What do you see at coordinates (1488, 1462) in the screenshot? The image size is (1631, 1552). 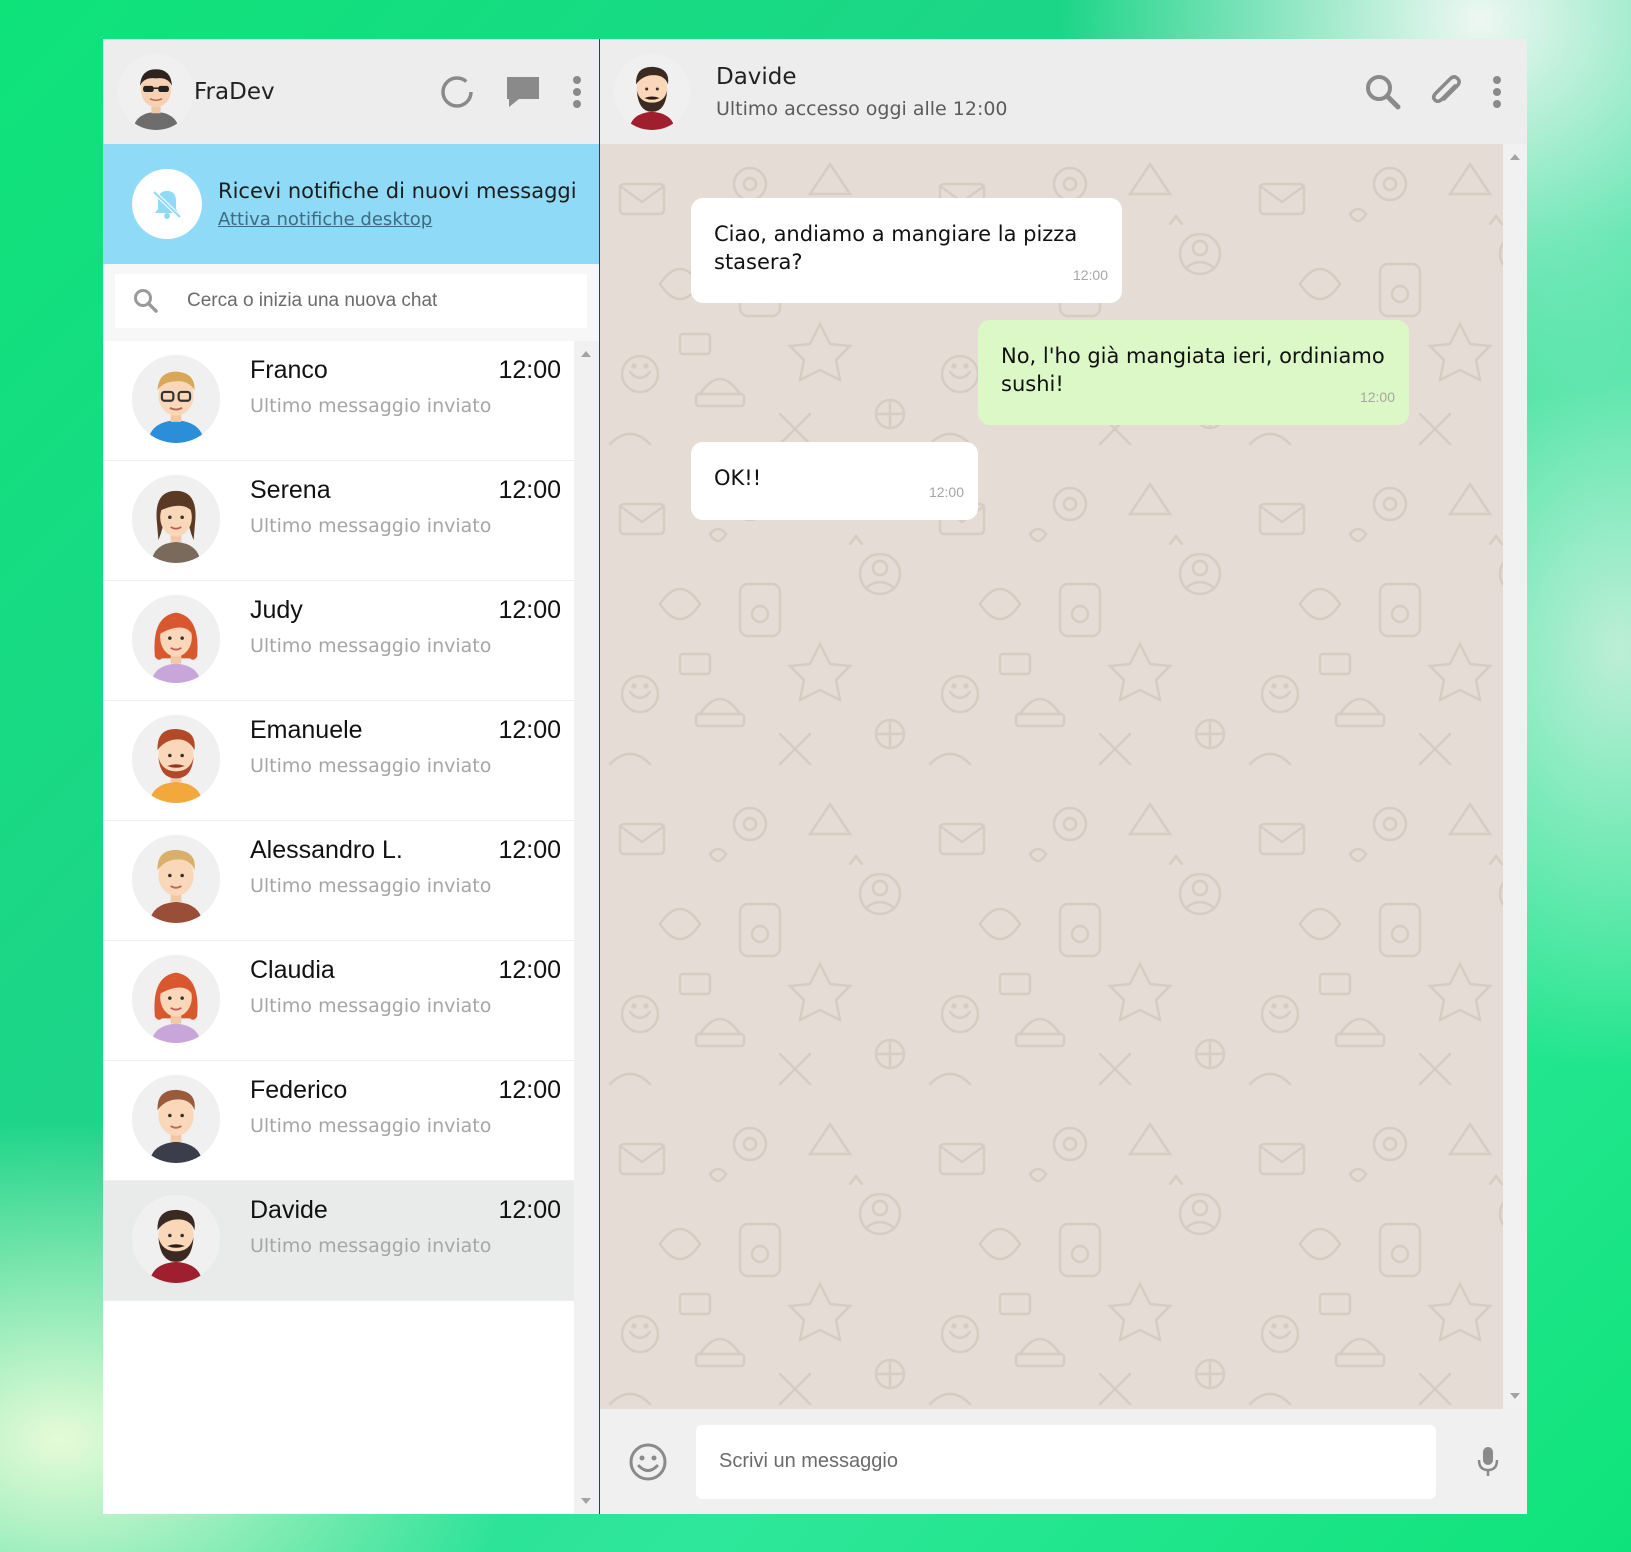 I see `microphone-icon` at bounding box center [1488, 1462].